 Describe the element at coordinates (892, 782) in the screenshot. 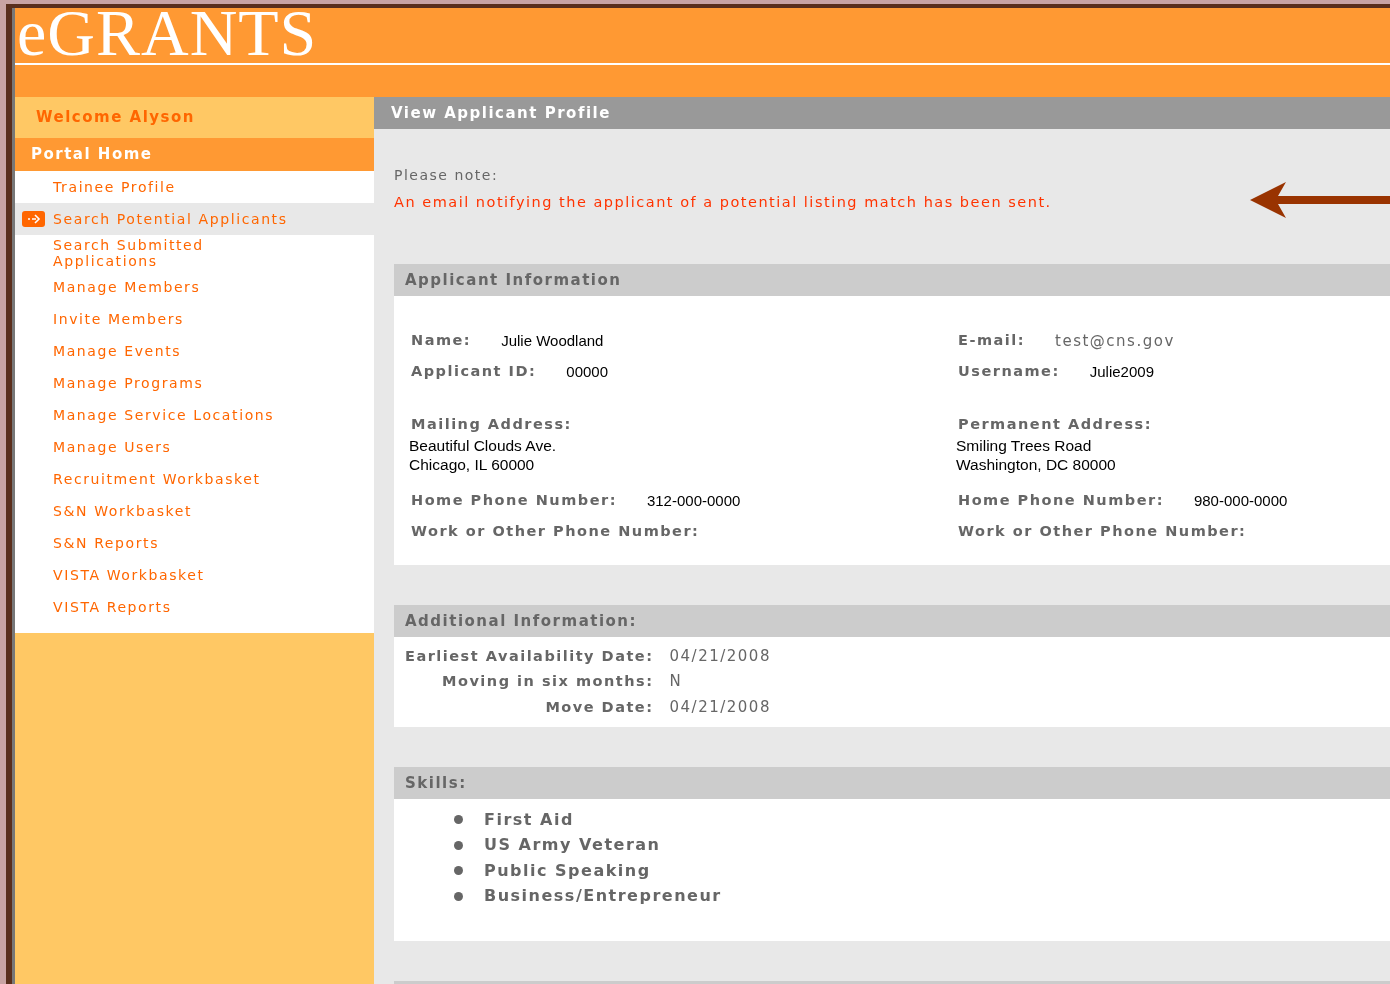

I see `section-header: Skills:` at that location.